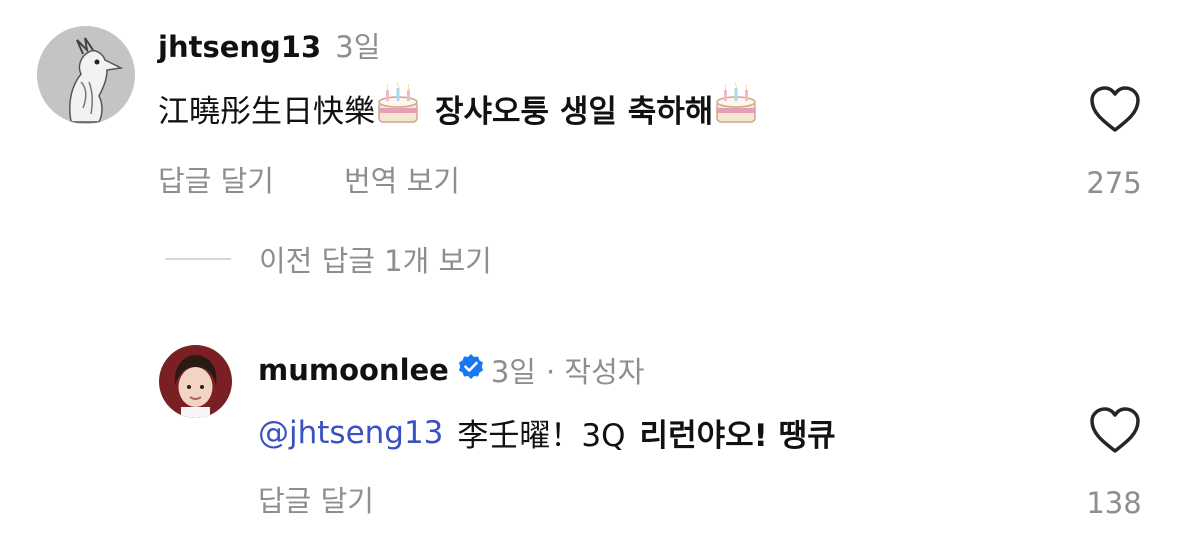 This screenshot has height=545, width=1200. I want to click on comment-text: 江曉彤生日快樂 장샤오퉁 생일 축하해, so click(458, 108).